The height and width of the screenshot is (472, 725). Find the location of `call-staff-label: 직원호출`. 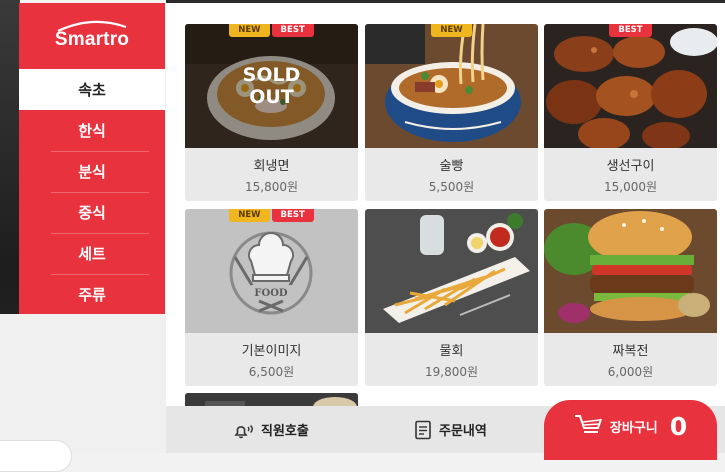

call-staff-label: 직원호출 is located at coordinates (285, 431).